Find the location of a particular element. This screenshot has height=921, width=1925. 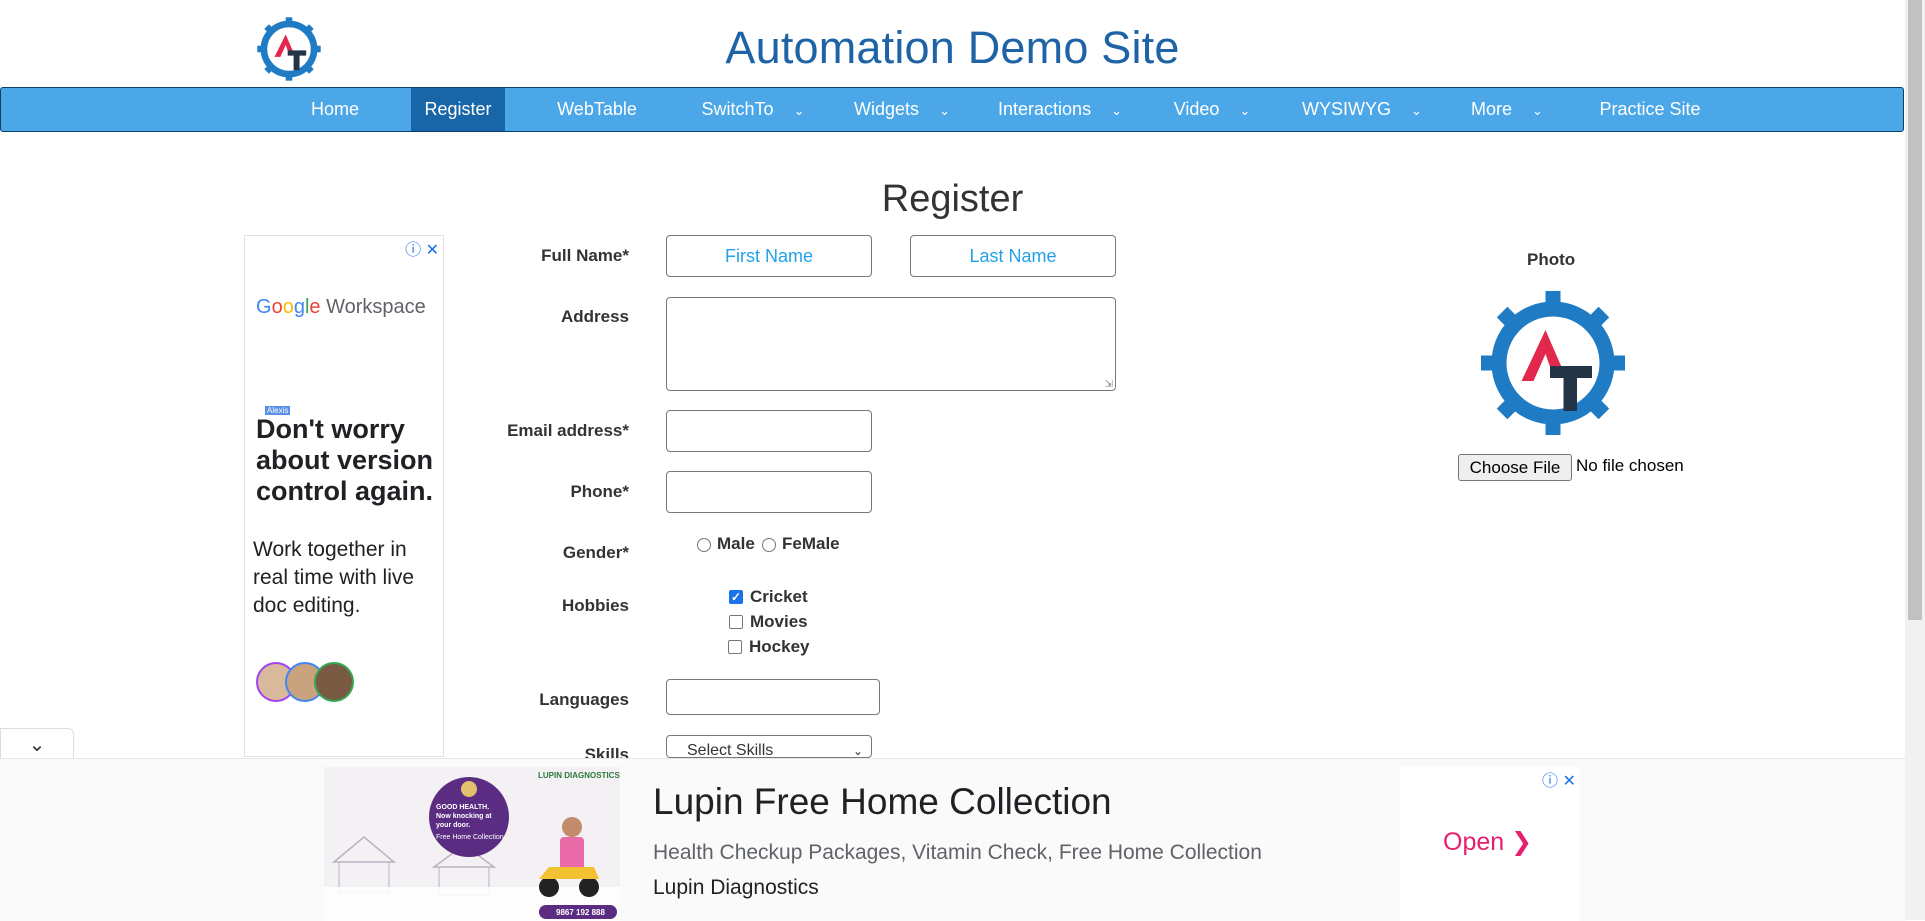

email-label: Email address* is located at coordinates (568, 430).